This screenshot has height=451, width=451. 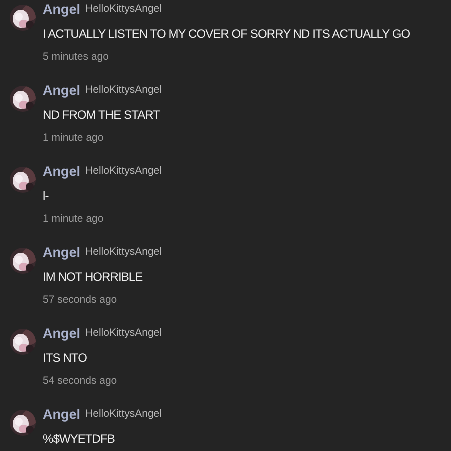 What do you see at coordinates (93, 277) in the screenshot?
I see `comment-text: IM NOT HORRIBLE` at bounding box center [93, 277].